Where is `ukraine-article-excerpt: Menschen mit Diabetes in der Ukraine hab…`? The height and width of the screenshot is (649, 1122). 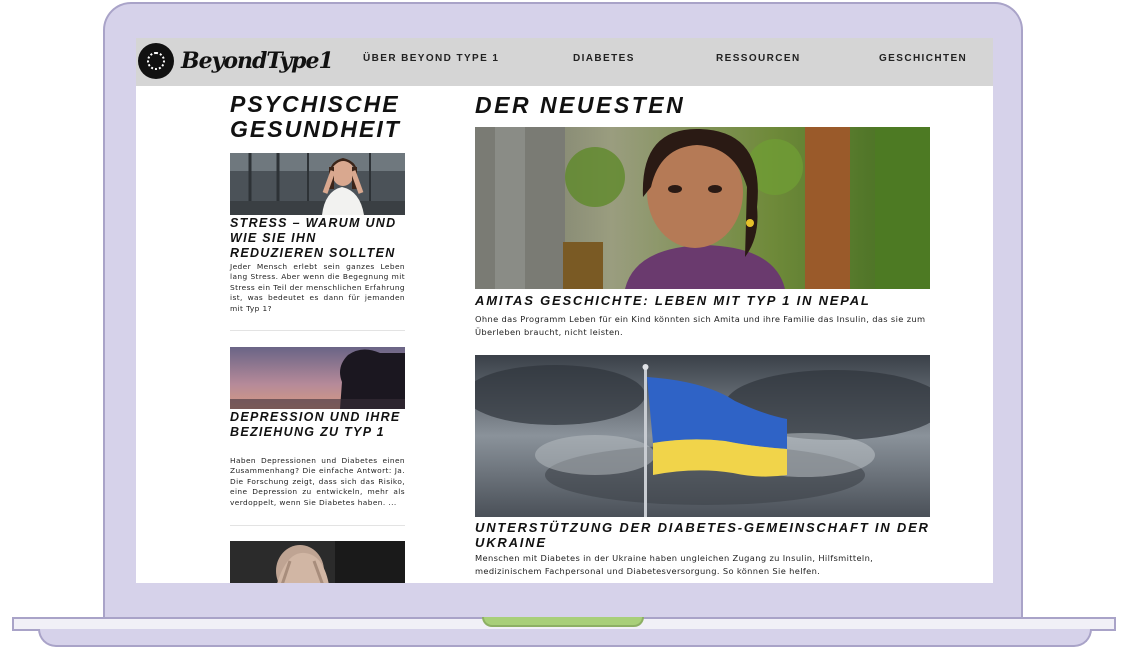
ukraine-article-excerpt: Menschen mit Diabetes in der Ukraine hab… is located at coordinates (674, 564).